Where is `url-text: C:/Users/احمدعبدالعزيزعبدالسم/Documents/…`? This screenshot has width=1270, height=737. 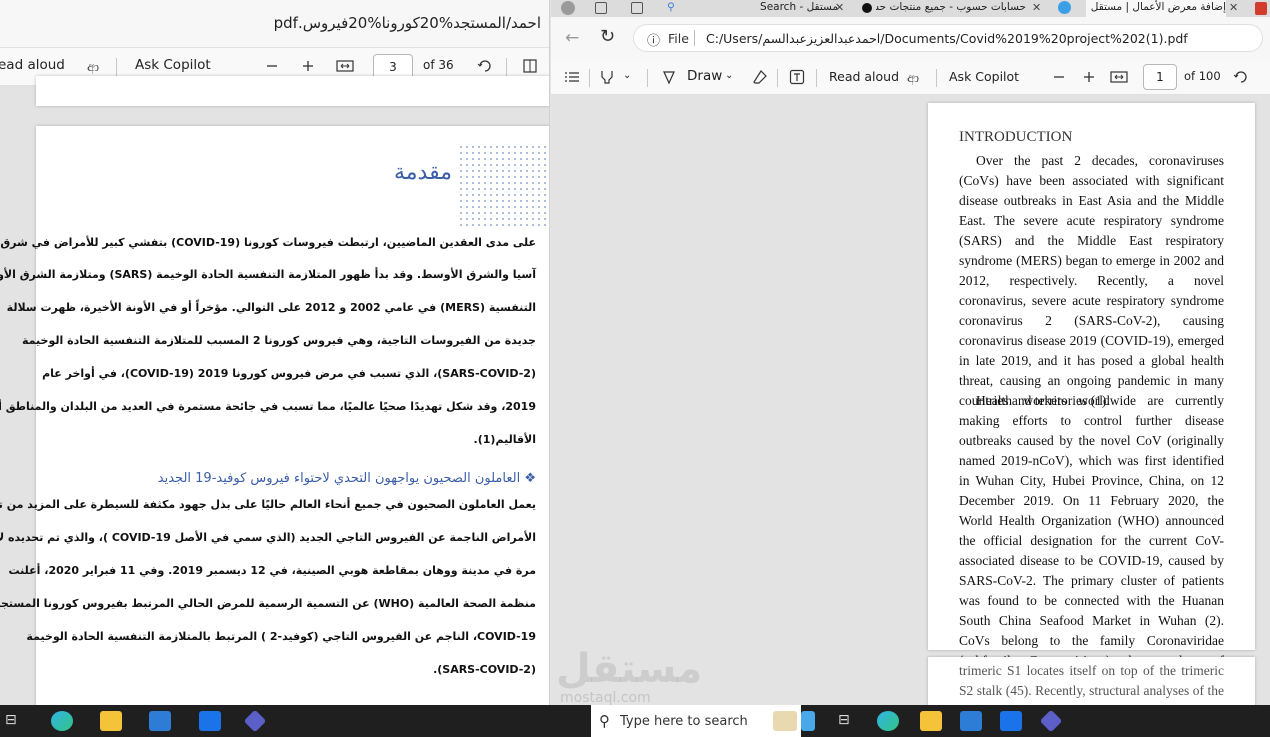 url-text: C:/Users/احمدعبدالعزيزعبدالسم/Documents/… is located at coordinates (947, 38).